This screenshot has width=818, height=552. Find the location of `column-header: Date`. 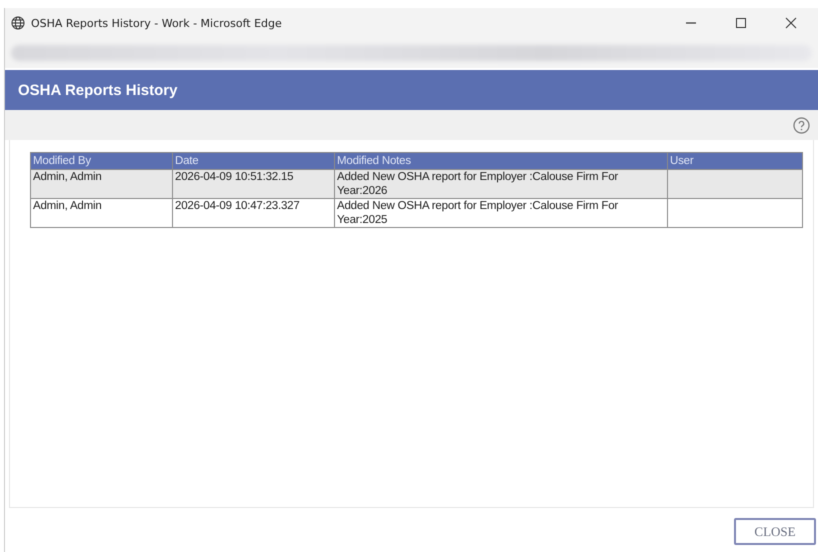

column-header: Date is located at coordinates (253, 161).